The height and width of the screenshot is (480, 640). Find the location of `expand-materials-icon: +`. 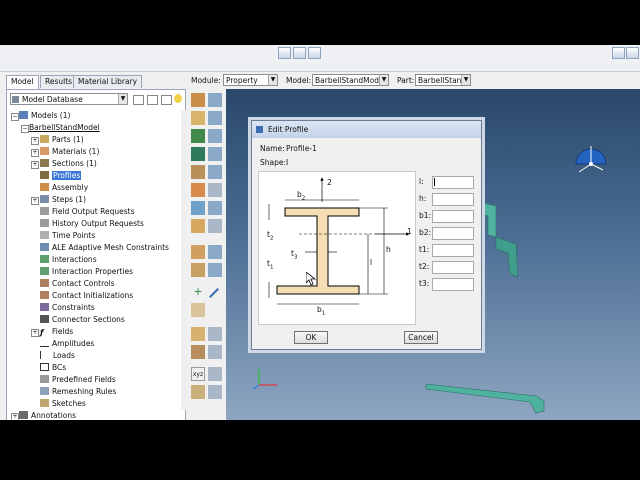

expand-materials-icon: + is located at coordinates (35, 153).